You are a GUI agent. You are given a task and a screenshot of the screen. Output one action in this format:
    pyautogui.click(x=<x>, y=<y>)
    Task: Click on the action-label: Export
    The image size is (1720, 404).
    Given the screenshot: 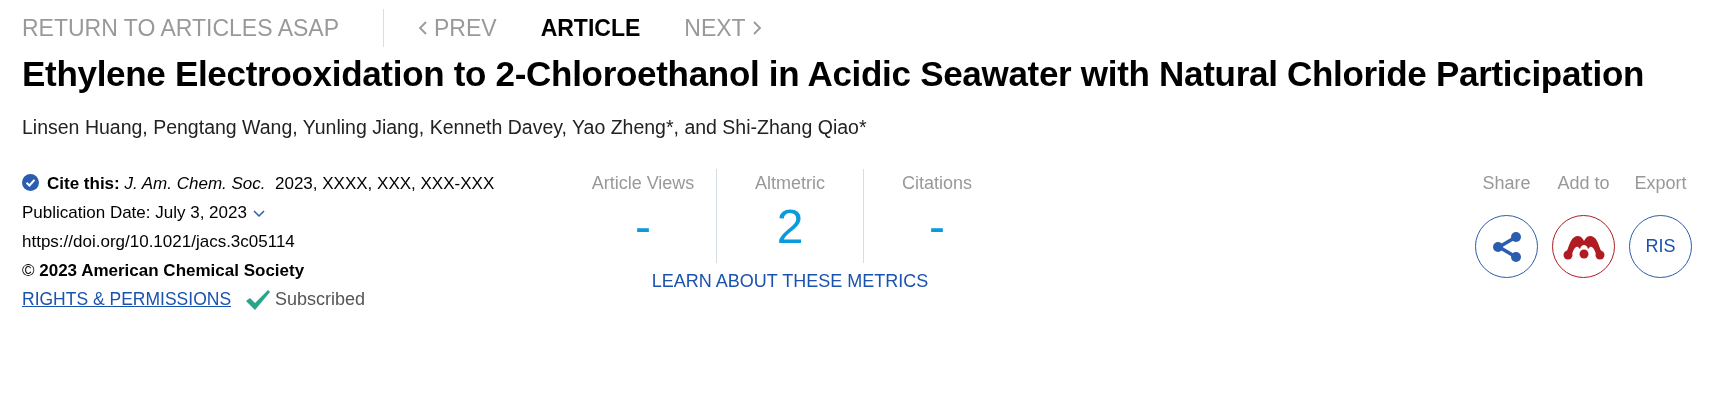 What is the action you would take?
    pyautogui.click(x=1660, y=183)
    